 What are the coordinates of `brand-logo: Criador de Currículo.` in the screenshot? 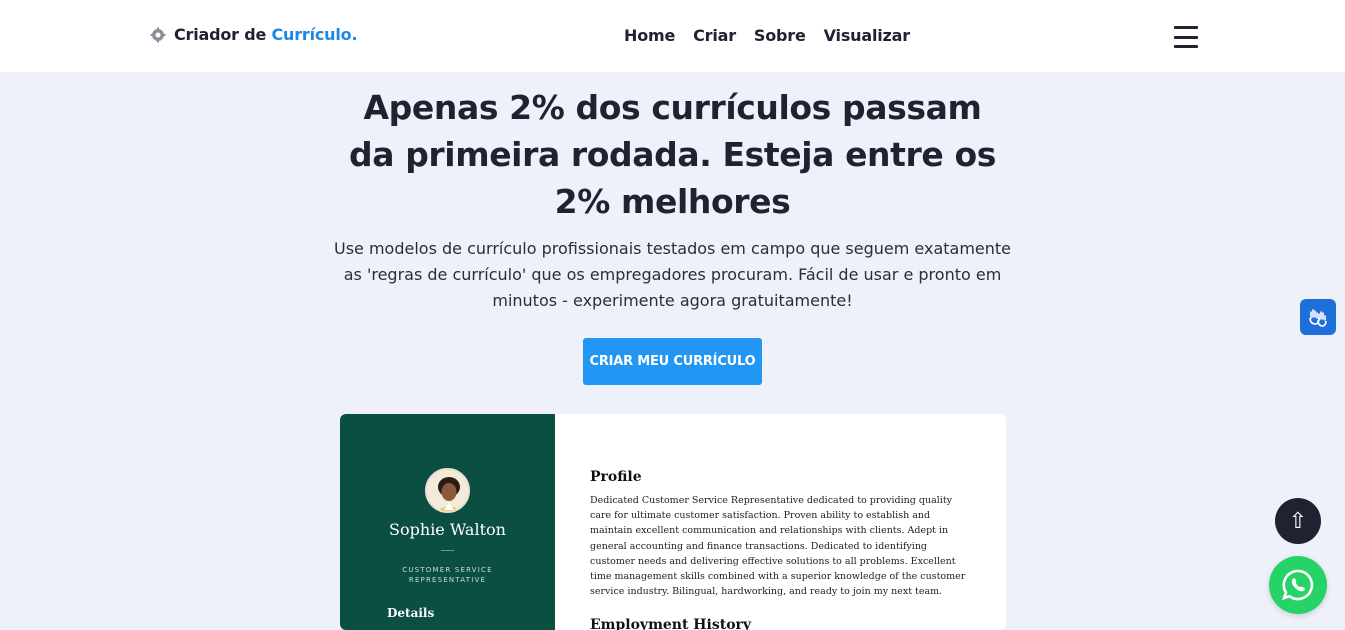 It's located at (254, 34).